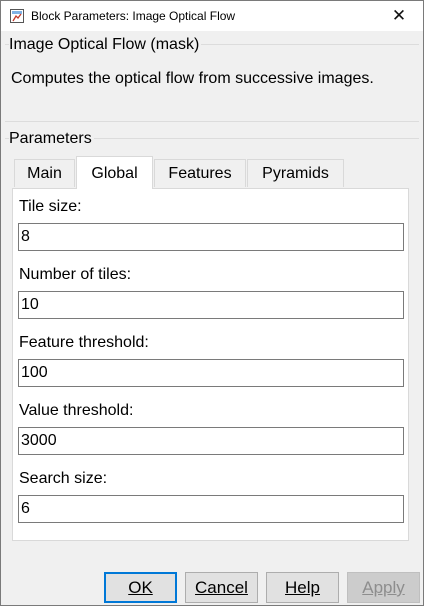 This screenshot has height=606, width=424. What do you see at coordinates (44, 173) in the screenshot?
I see `tab-main: Main` at bounding box center [44, 173].